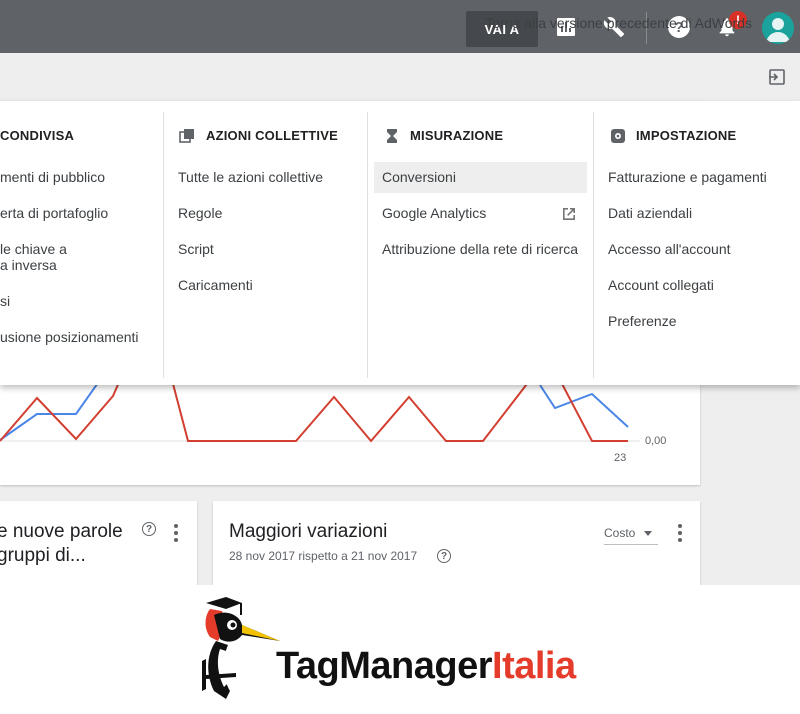 The width and height of the screenshot is (800, 714). What do you see at coordinates (680, 533) in the screenshot?
I see `changes-card-more-icon` at bounding box center [680, 533].